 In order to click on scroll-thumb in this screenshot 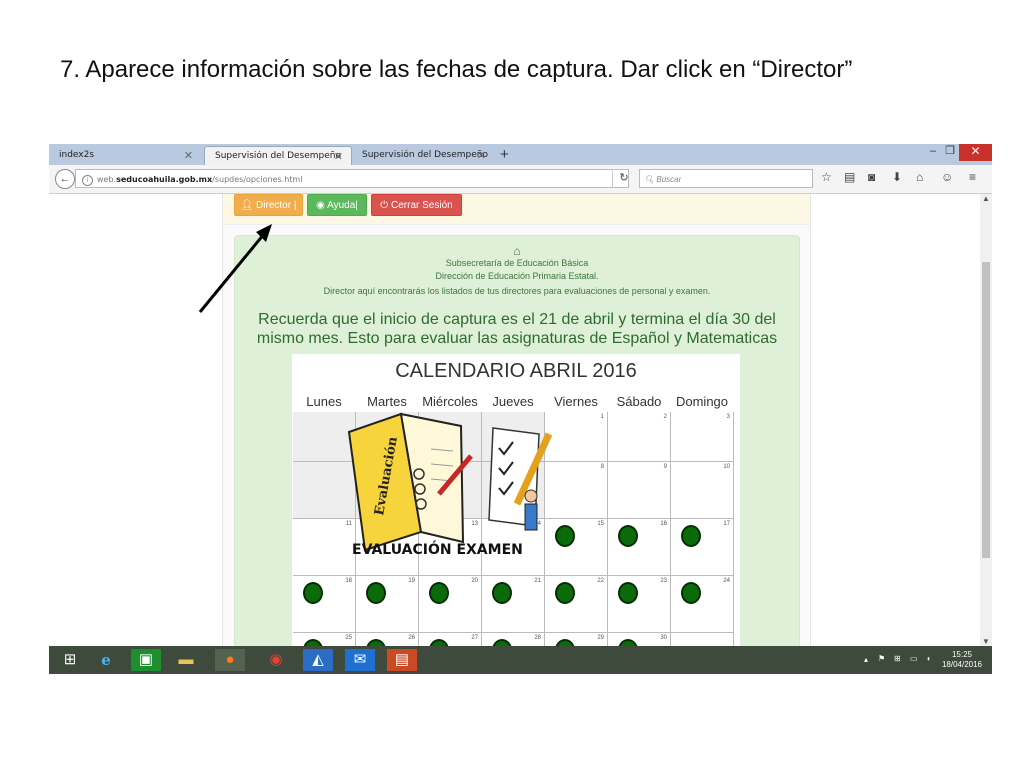, I will do `click(986, 410)`.